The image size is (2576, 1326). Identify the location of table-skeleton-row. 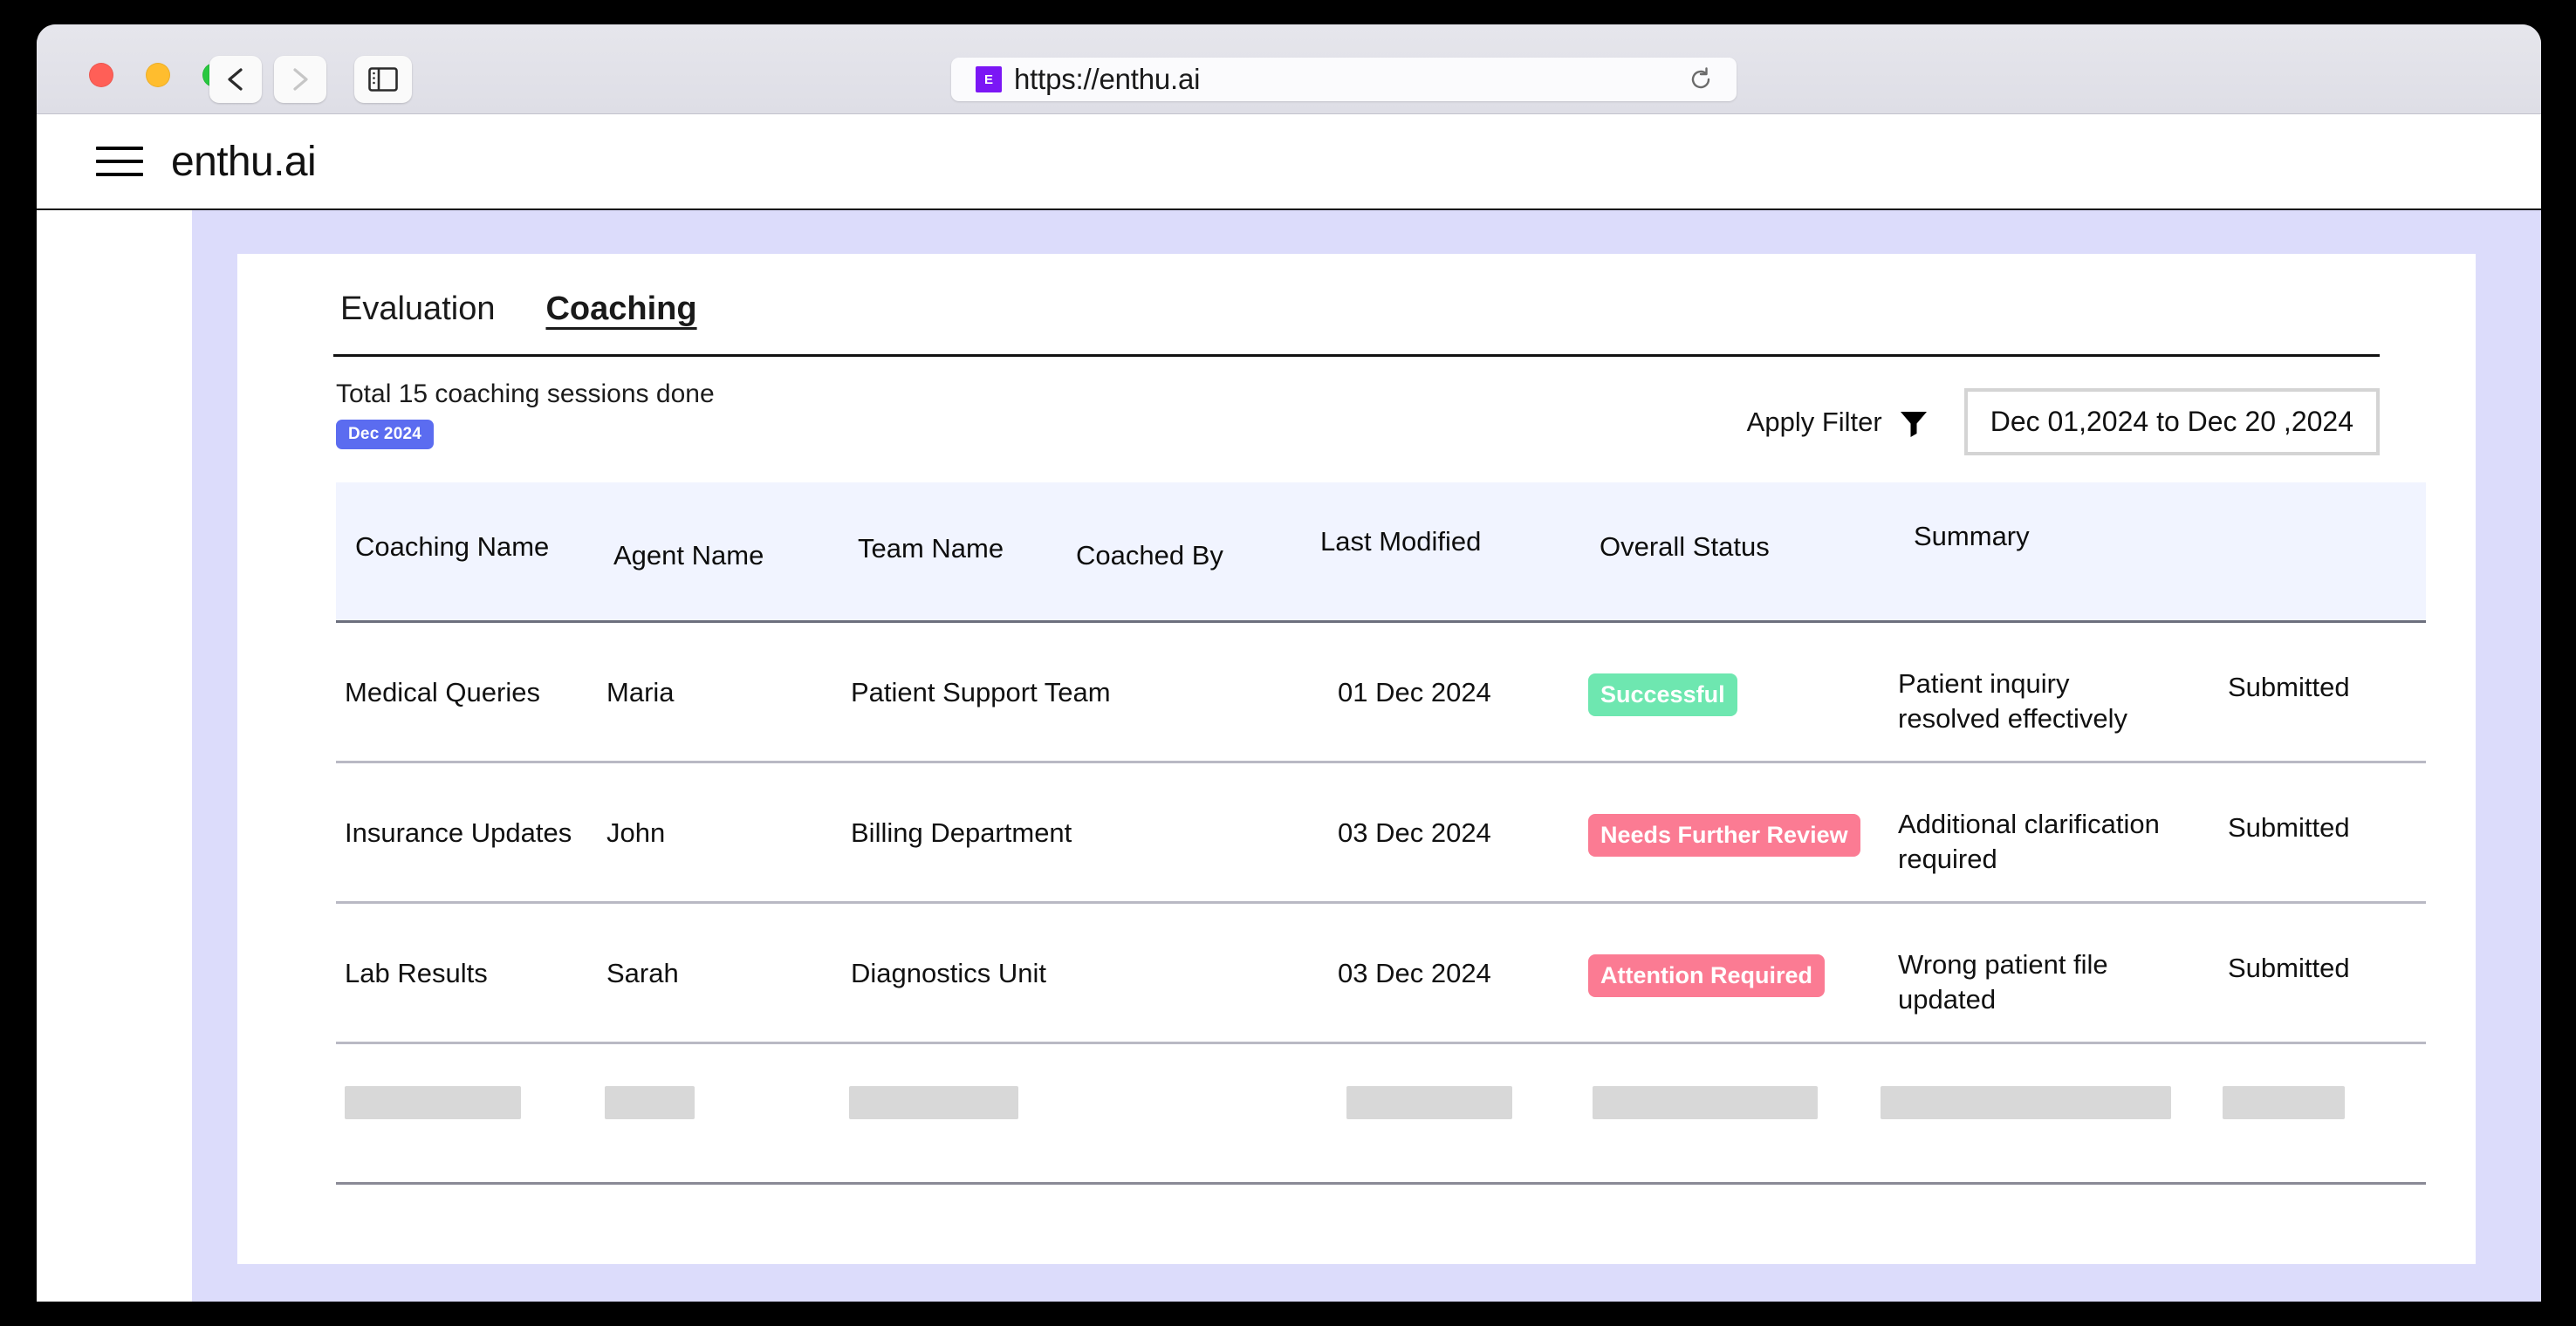
(1381, 1114).